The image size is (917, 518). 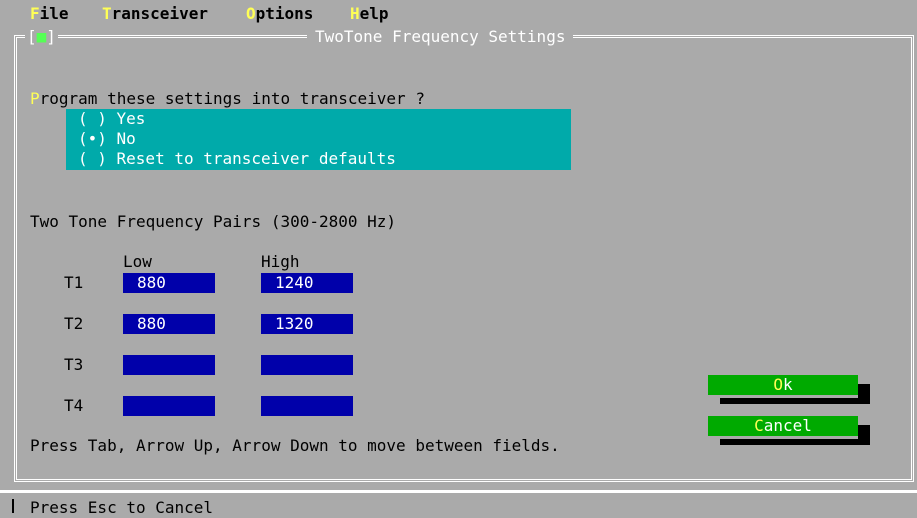 I want to click on menu-transceiver-label: ransceiver, so click(x=159, y=13).